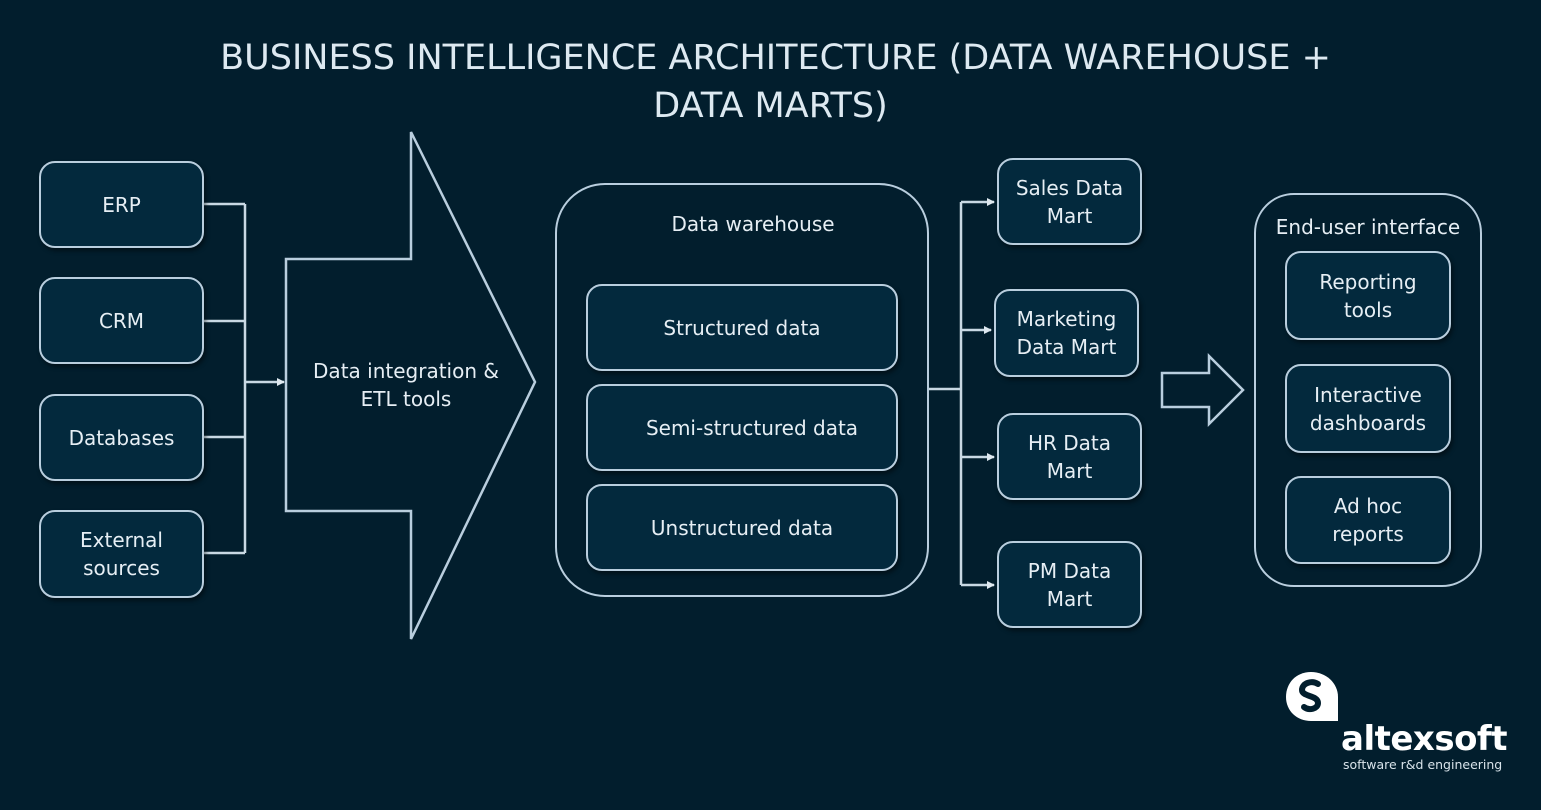  I want to click on warehouse-item-label: Structured data, so click(742, 327).